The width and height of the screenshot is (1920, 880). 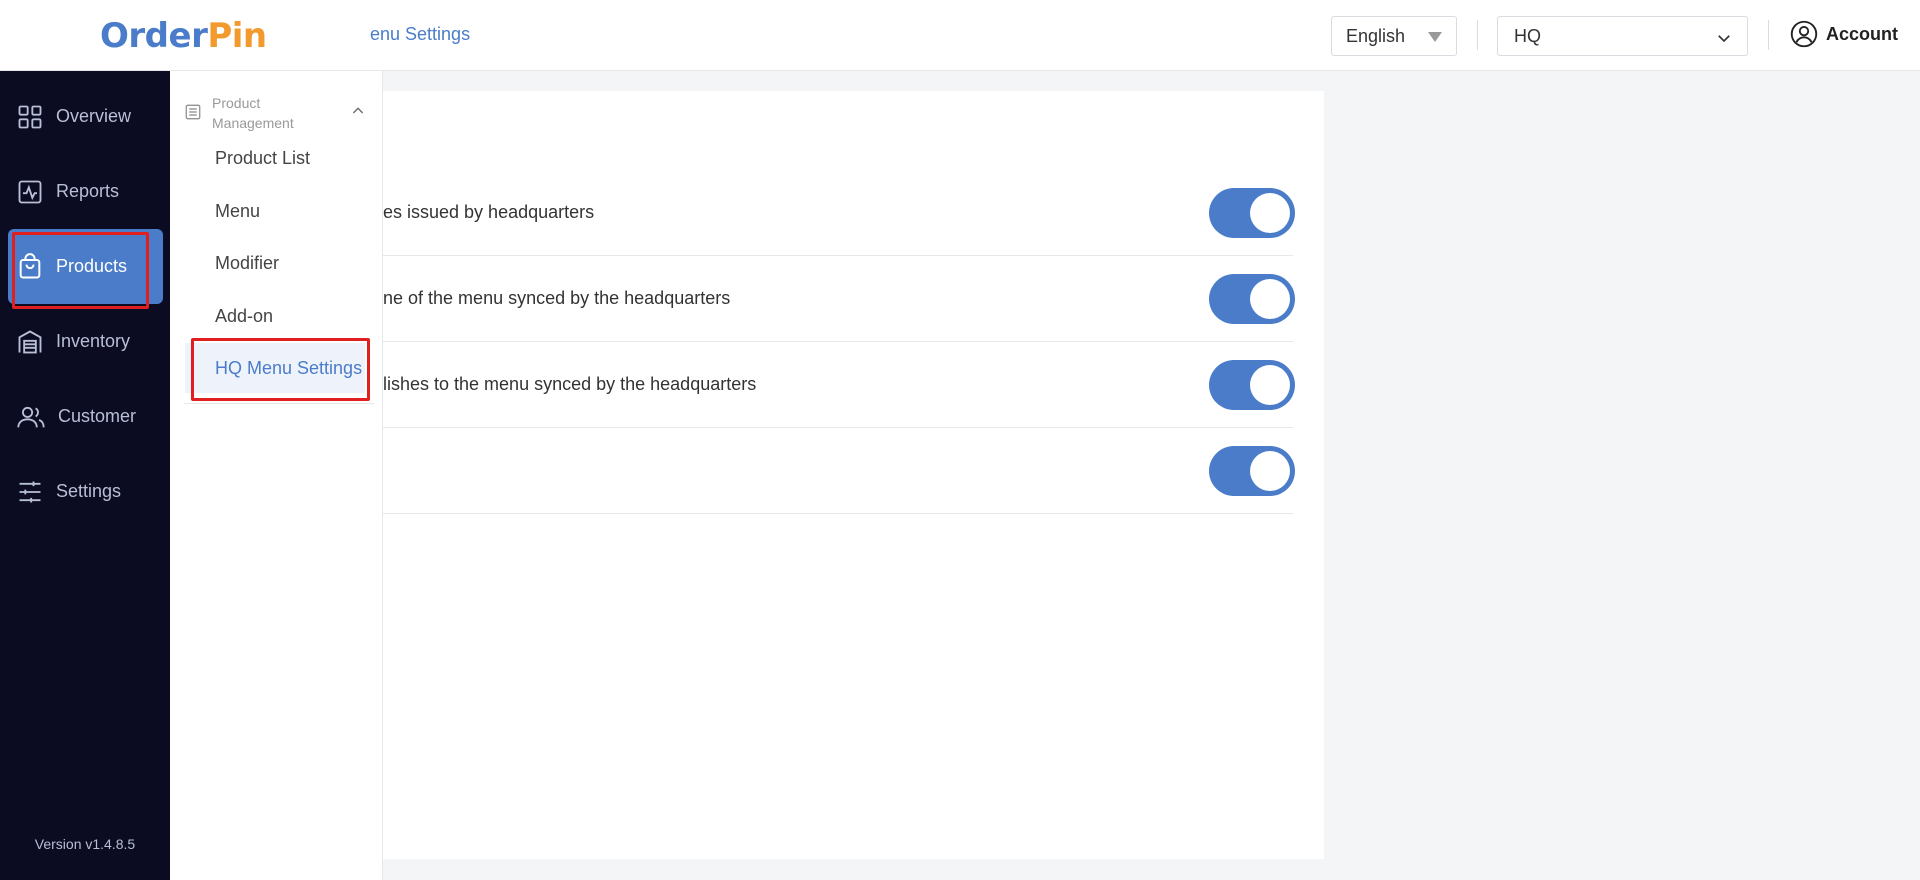 I want to click on submenu-item-label: HQ Menu Settings, so click(x=289, y=367).